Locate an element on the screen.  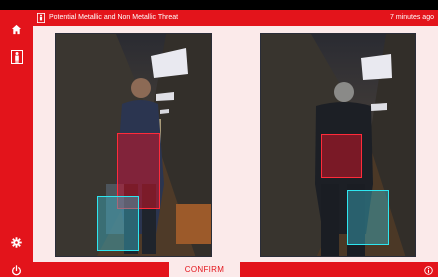
top-status-strip is located at coordinates (219, 5).